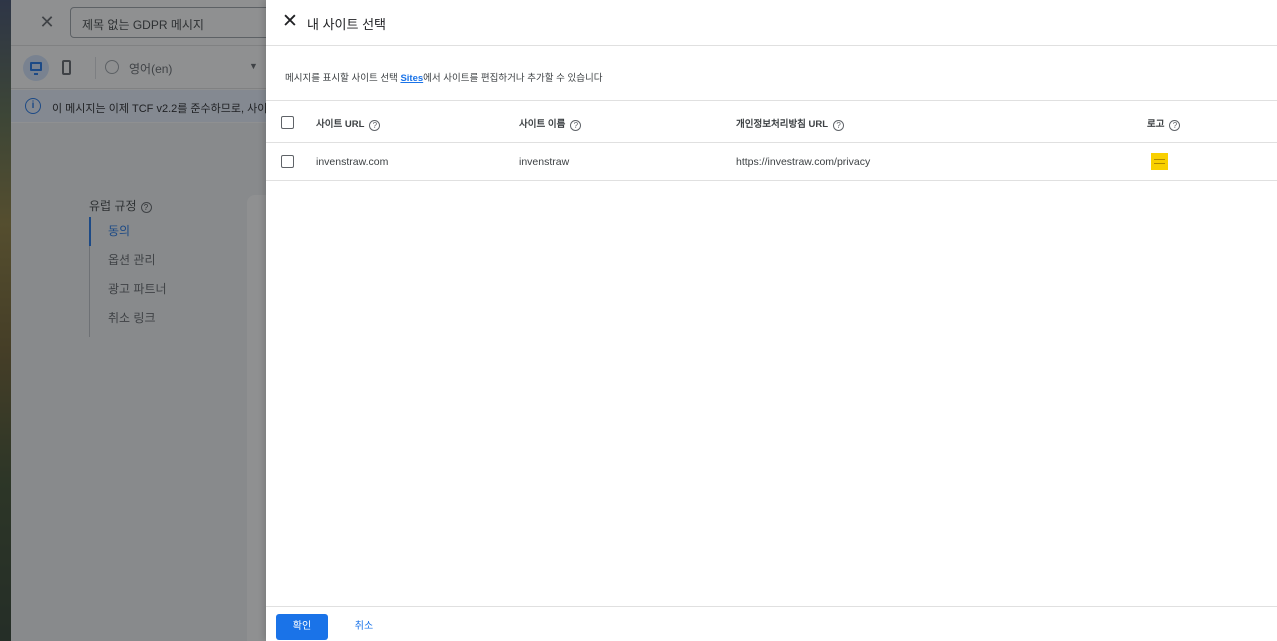  What do you see at coordinates (771, 23) in the screenshot?
I see `panel-header: ✕ 내 사이트 선택` at bounding box center [771, 23].